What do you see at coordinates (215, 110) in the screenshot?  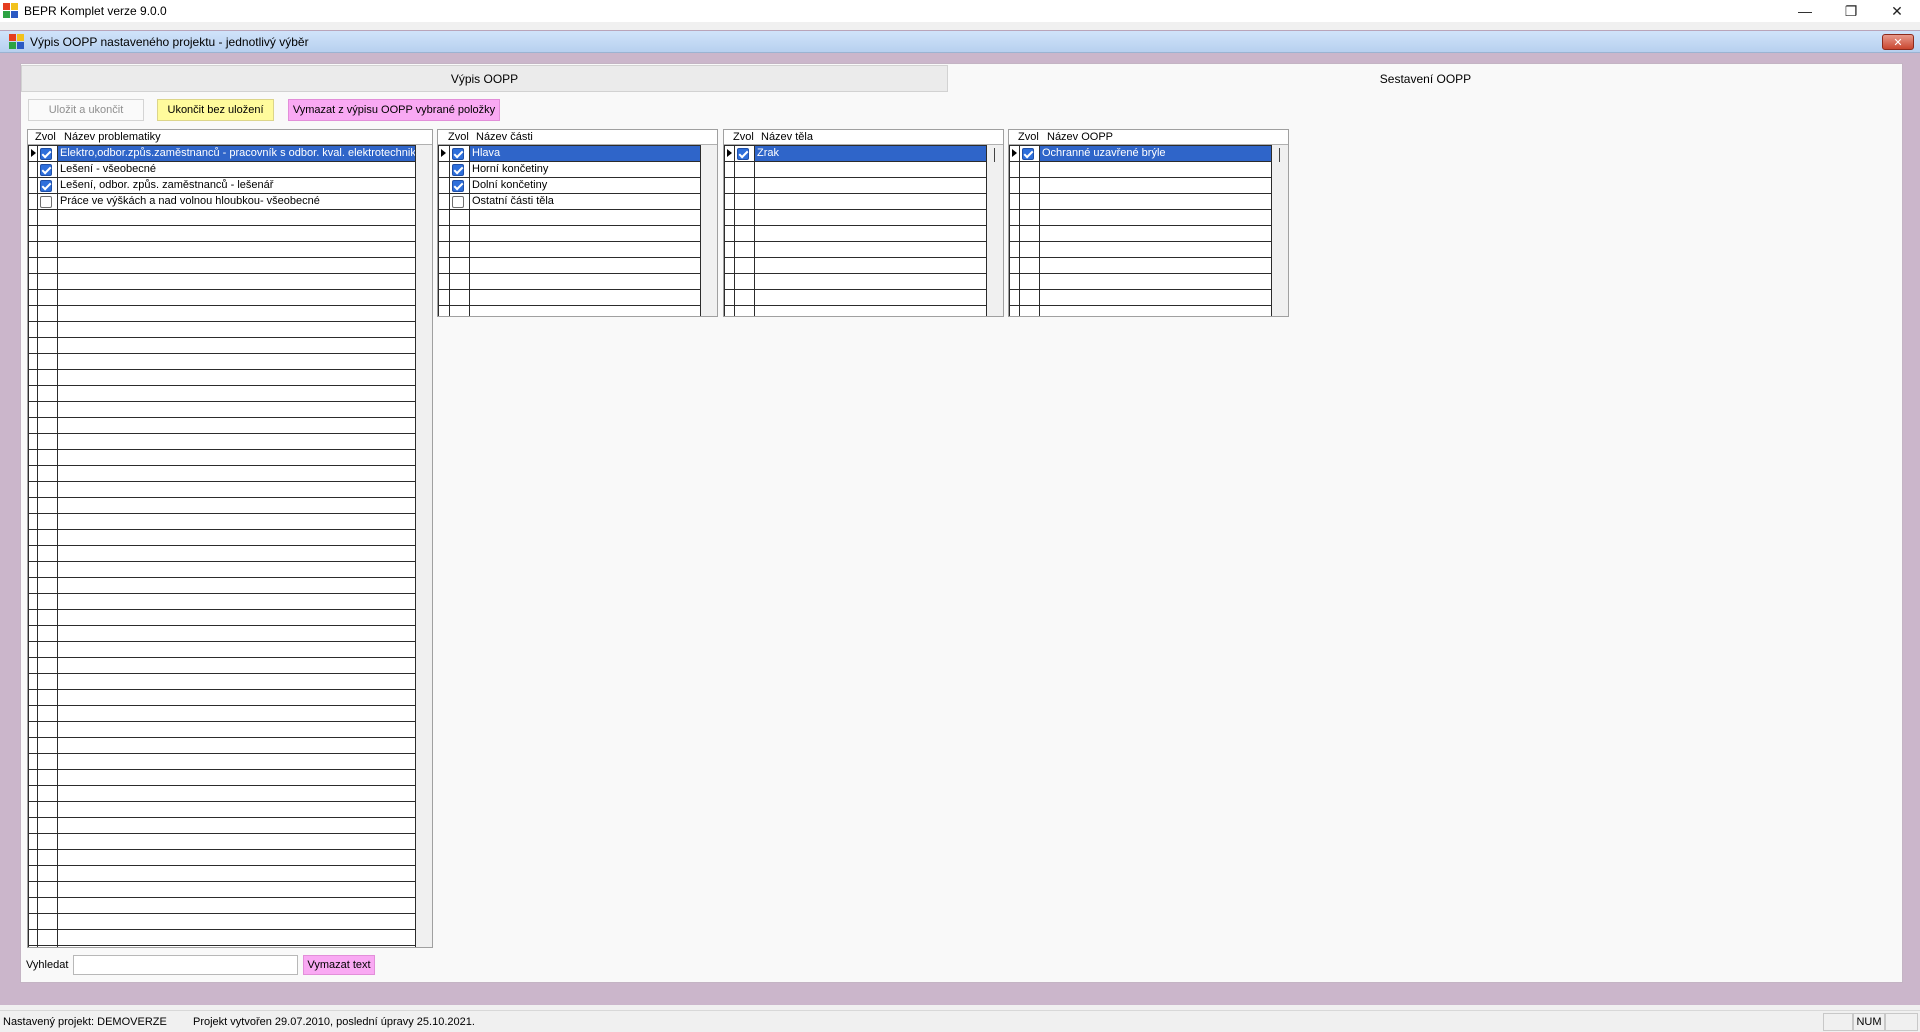 I see `exit-without-saving-button: Ukončit bez uložení` at bounding box center [215, 110].